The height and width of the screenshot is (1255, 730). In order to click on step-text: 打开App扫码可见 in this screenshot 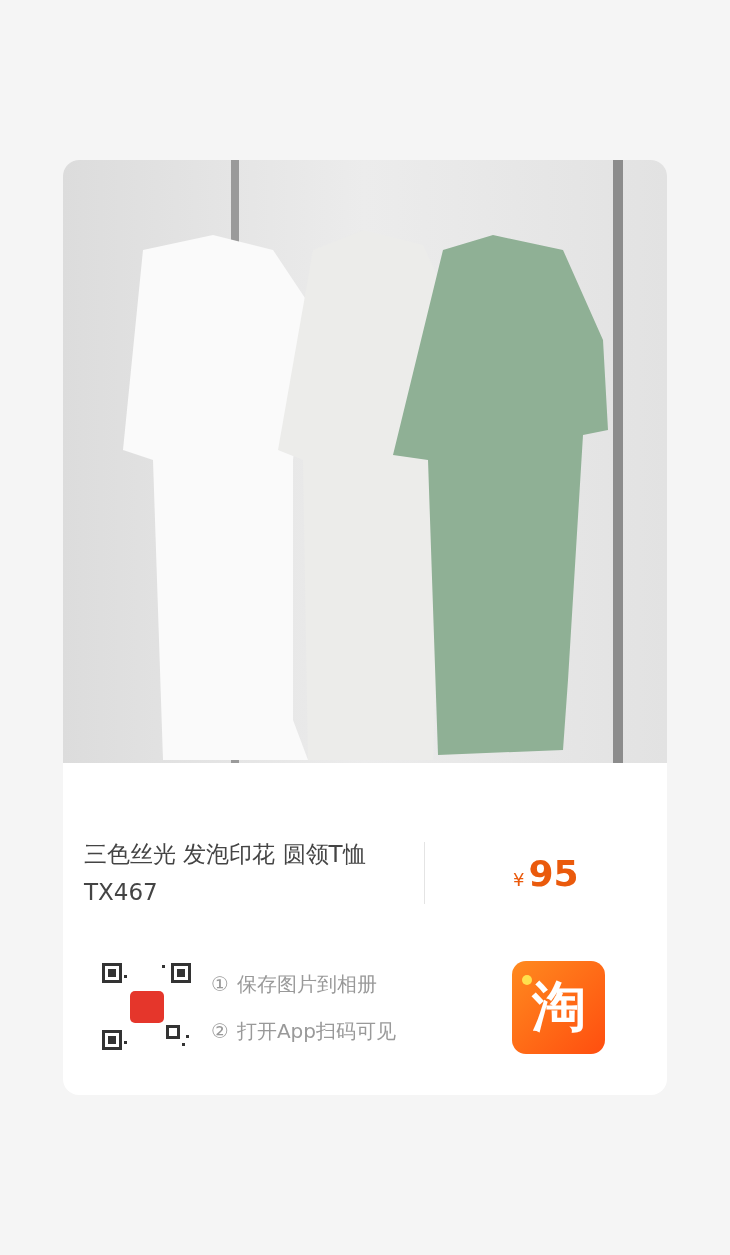, I will do `click(316, 1031)`.